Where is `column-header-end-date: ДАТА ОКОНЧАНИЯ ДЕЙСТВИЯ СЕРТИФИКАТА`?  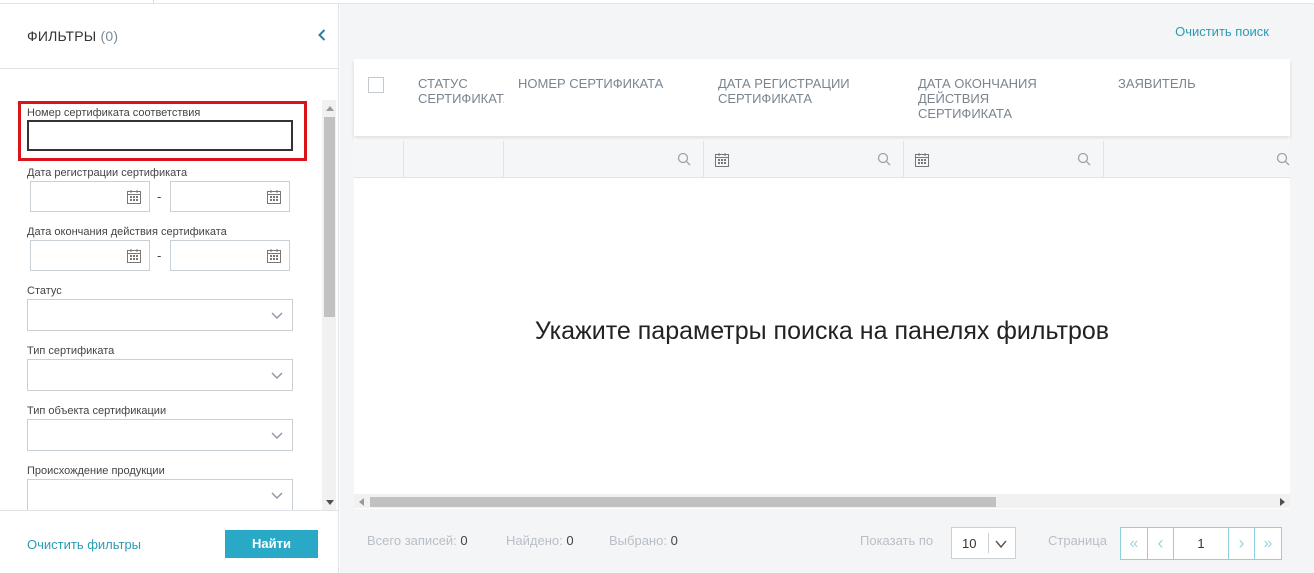 column-header-end-date: ДАТА ОКОНЧАНИЯ ДЕЙСТВИЯ СЕРТИФИКАТА is located at coordinates (993, 98).